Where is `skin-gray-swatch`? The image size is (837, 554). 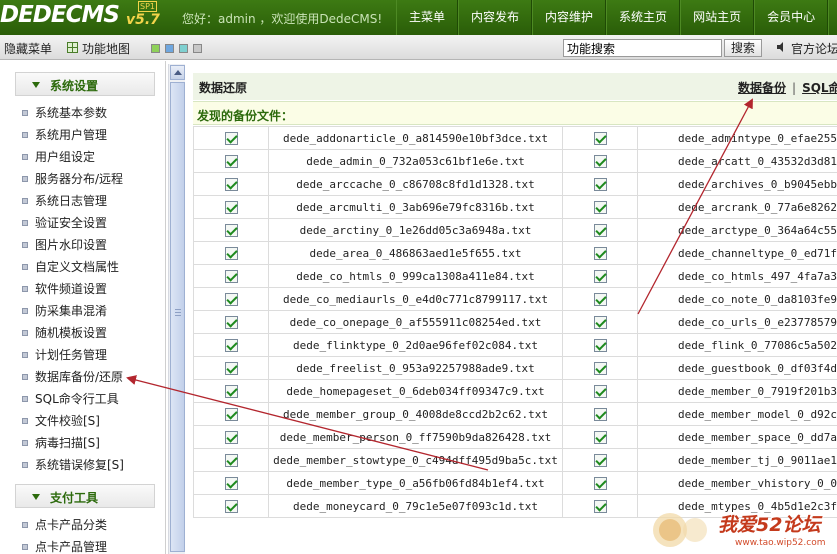
skin-gray-swatch is located at coordinates (197, 48).